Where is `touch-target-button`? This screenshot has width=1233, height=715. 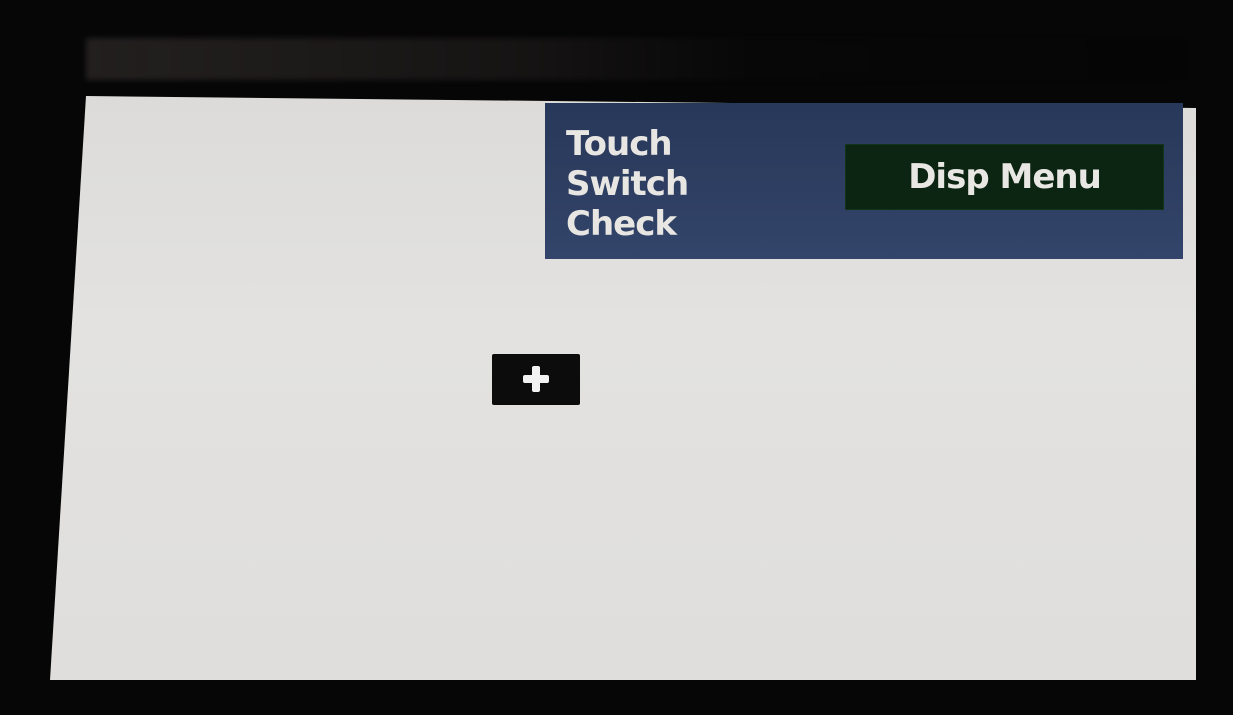 touch-target-button is located at coordinates (536, 379).